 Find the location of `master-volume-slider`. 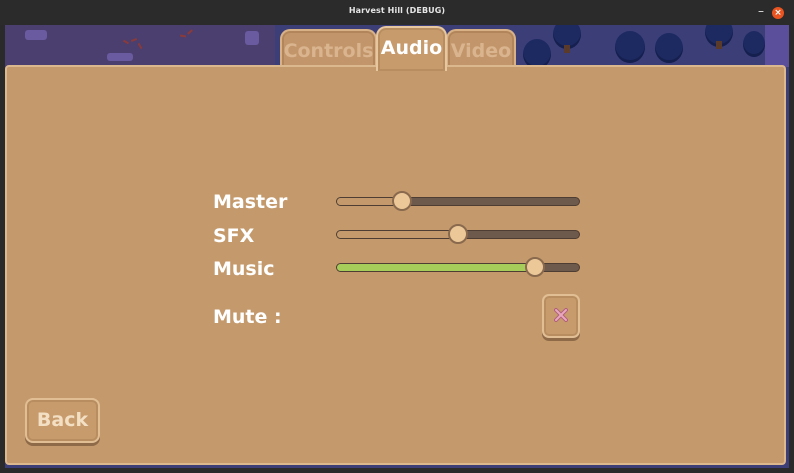

master-volume-slider is located at coordinates (458, 201).